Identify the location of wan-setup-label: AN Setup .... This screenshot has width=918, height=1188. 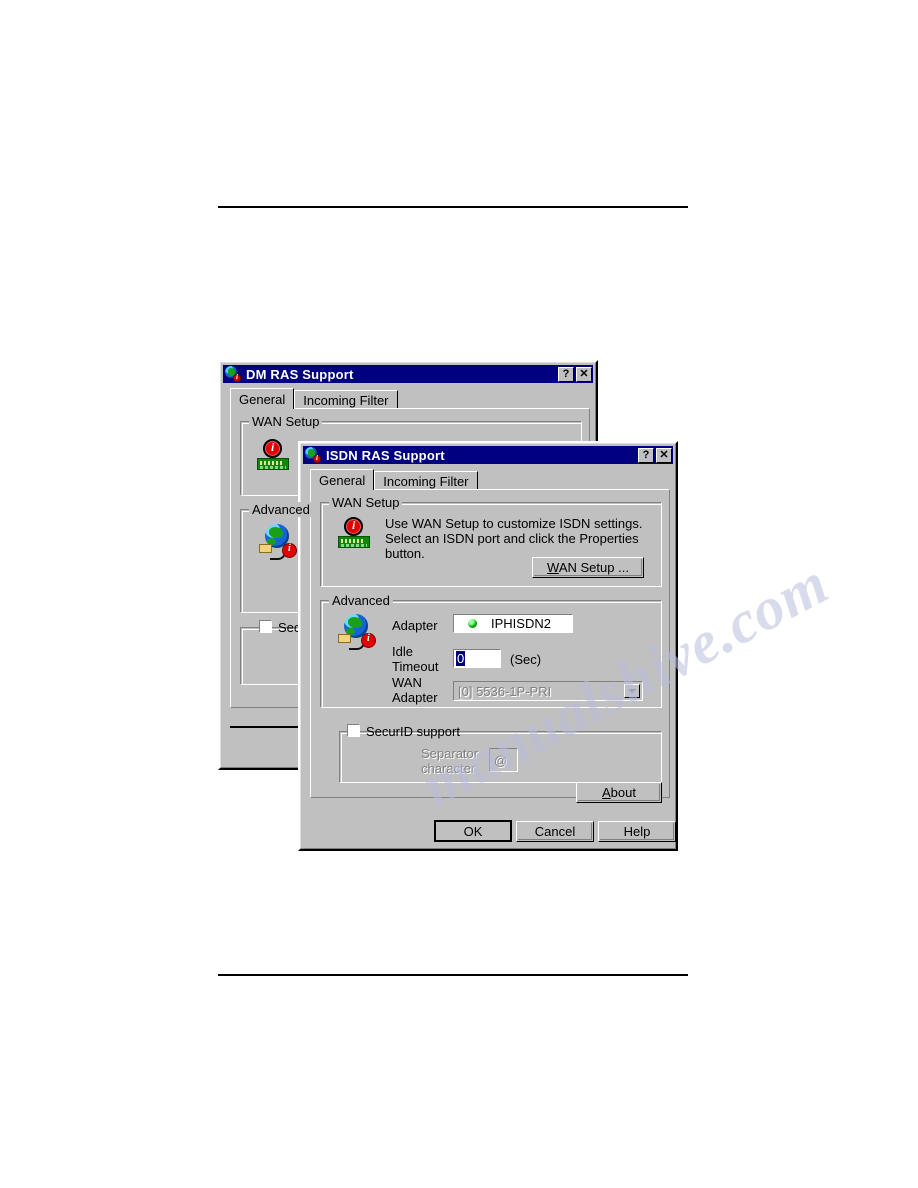
(593, 567).